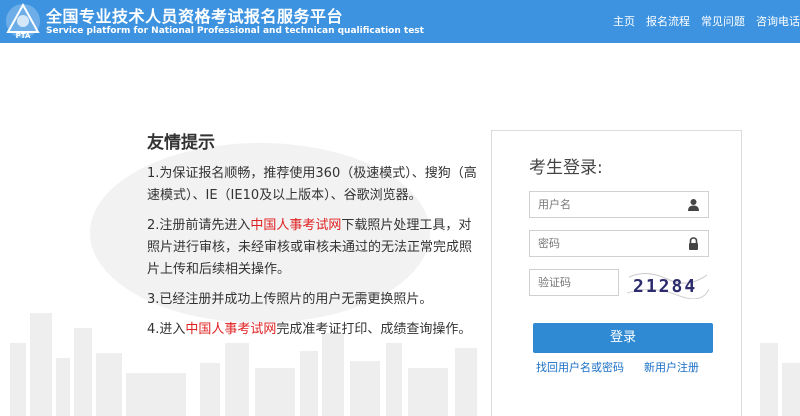 The image size is (800, 416). What do you see at coordinates (624, 21) in the screenshot?
I see `nav-home: 主页` at bounding box center [624, 21].